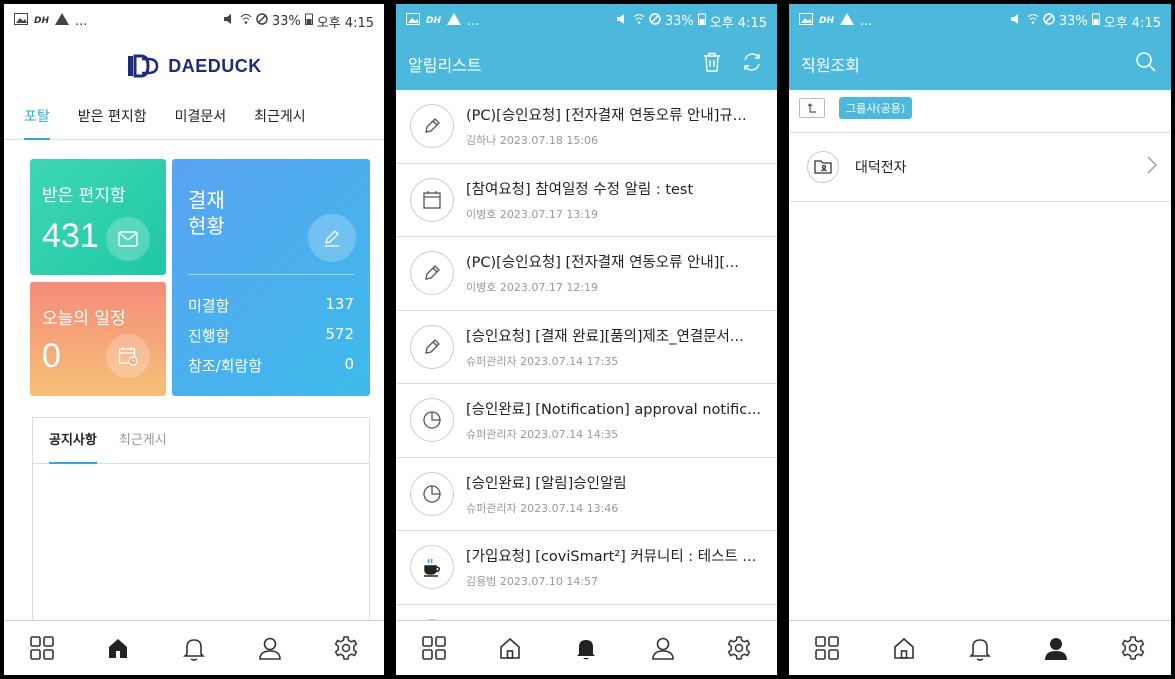 The height and width of the screenshot is (679, 1175). I want to click on group-badge: 그룹사(공용), so click(876, 108).